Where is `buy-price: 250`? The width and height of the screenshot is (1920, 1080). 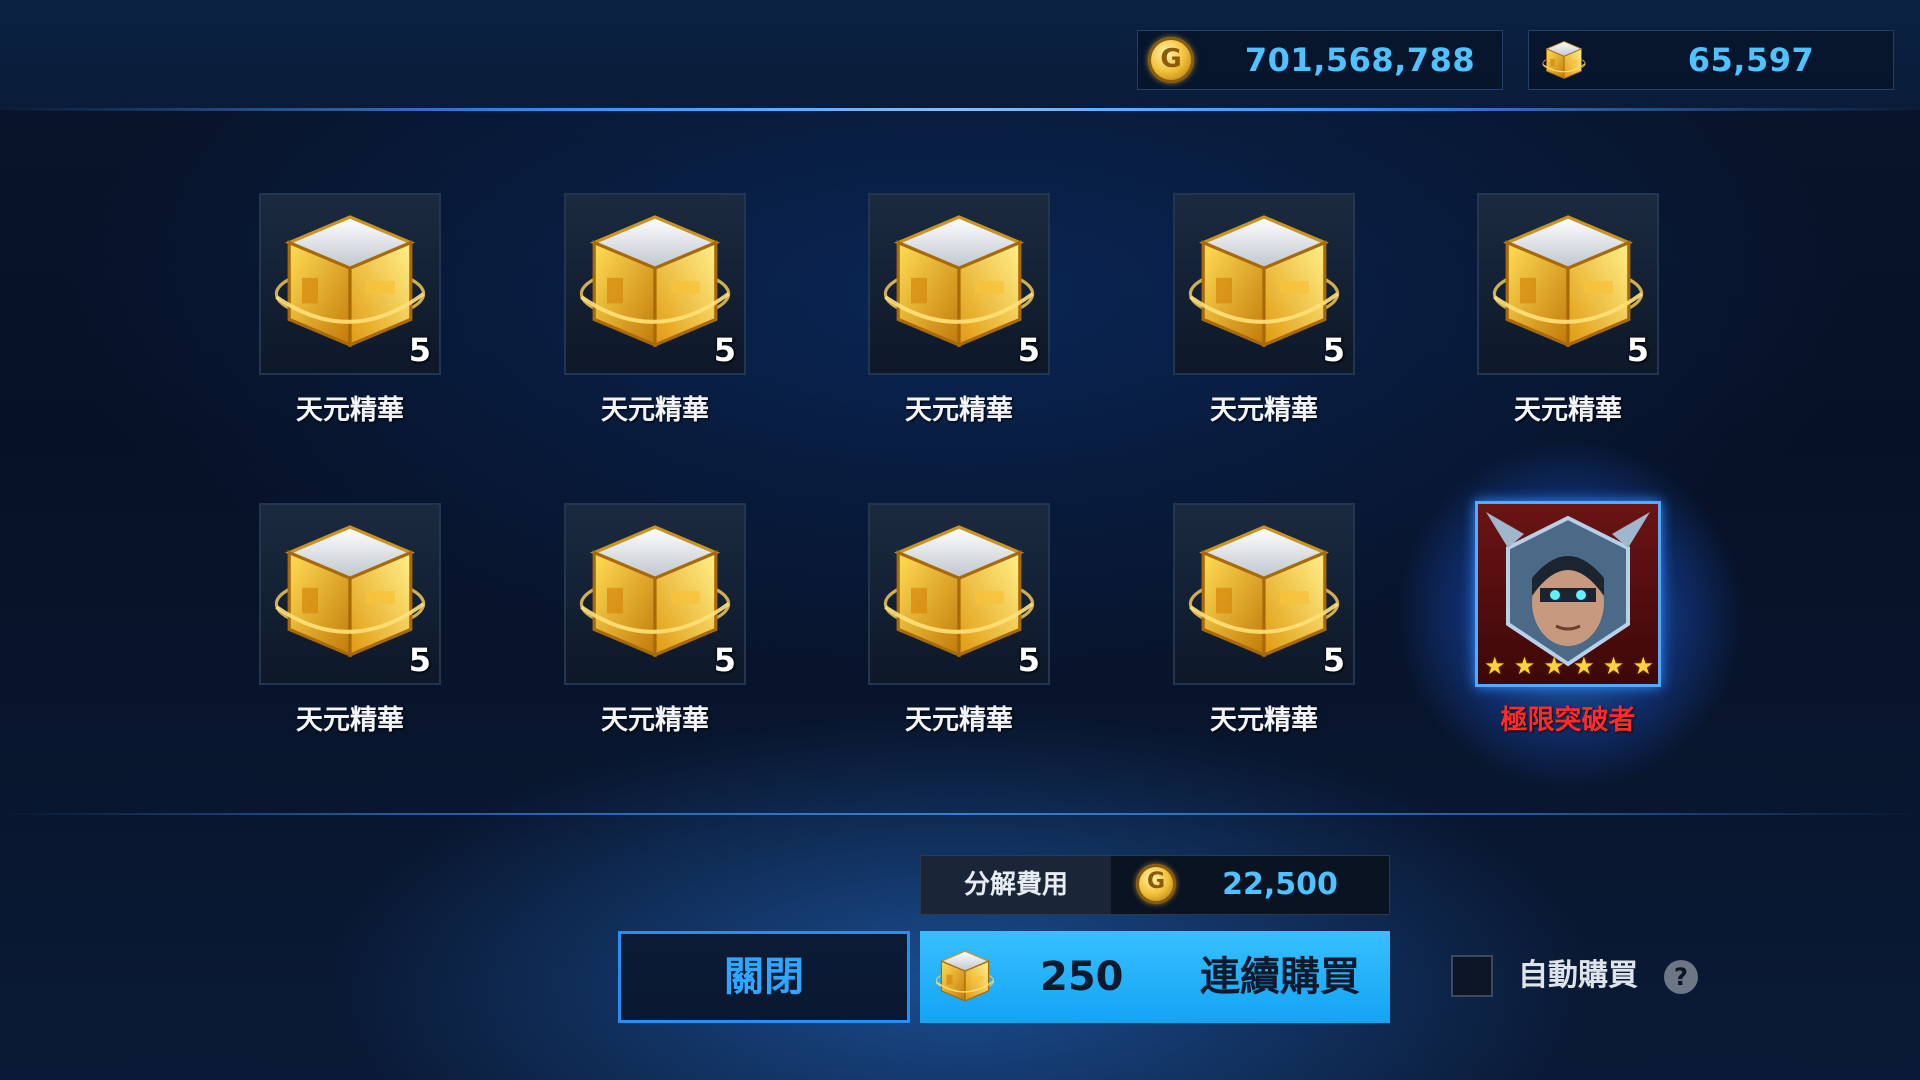
buy-price: 250 is located at coordinates (1082, 977).